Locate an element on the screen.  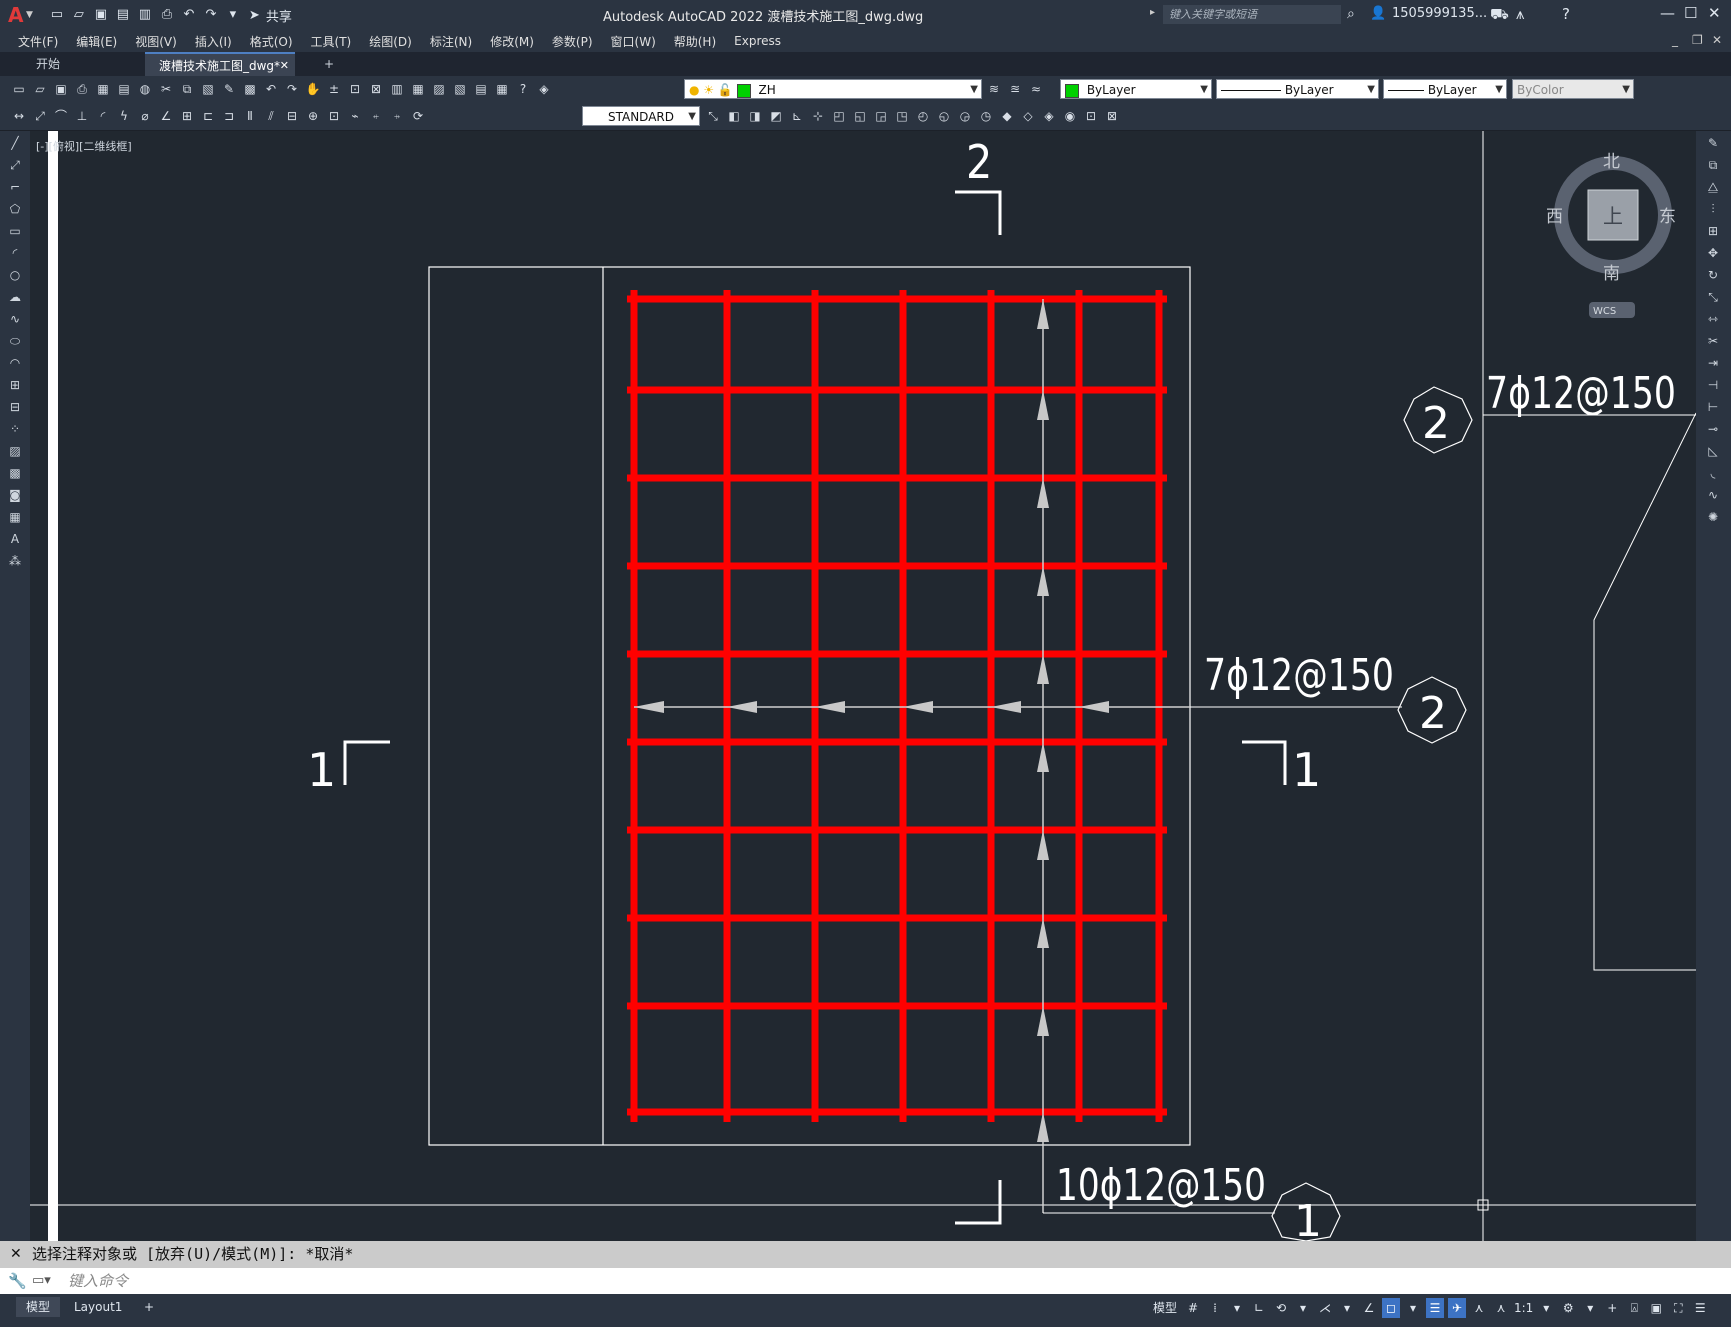
plot-icon: ⎙ is located at coordinates (167, 15).